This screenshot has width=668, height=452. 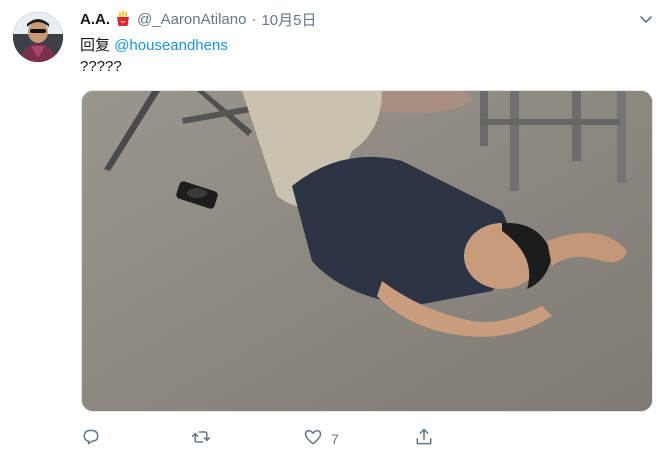 What do you see at coordinates (313, 439) in the screenshot?
I see `heart-icon` at bounding box center [313, 439].